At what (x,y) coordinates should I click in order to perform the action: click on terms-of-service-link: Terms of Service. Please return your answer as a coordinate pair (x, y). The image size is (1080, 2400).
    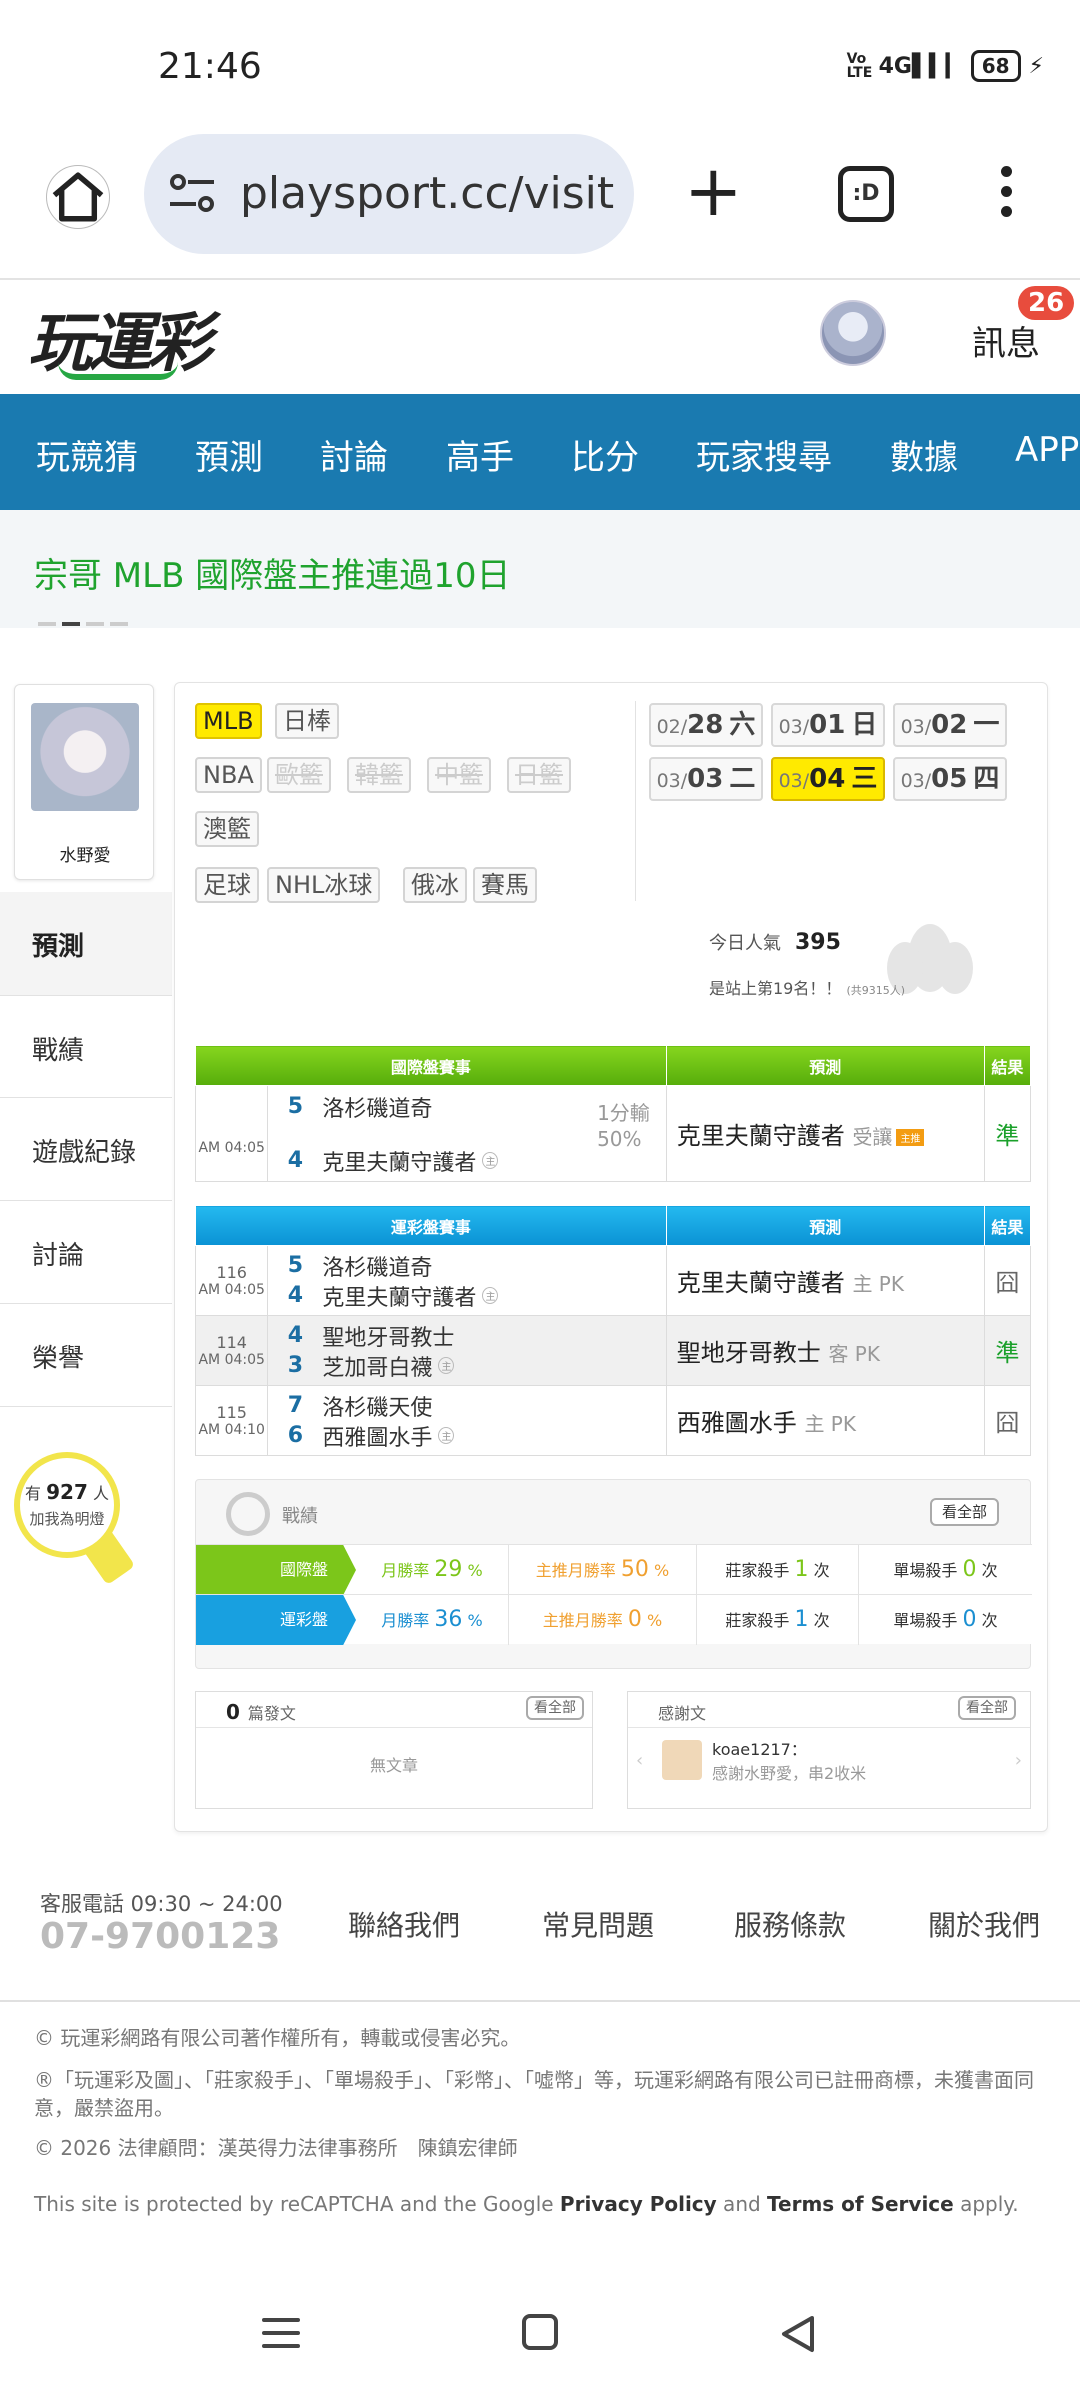
    Looking at the image, I should click on (860, 2204).